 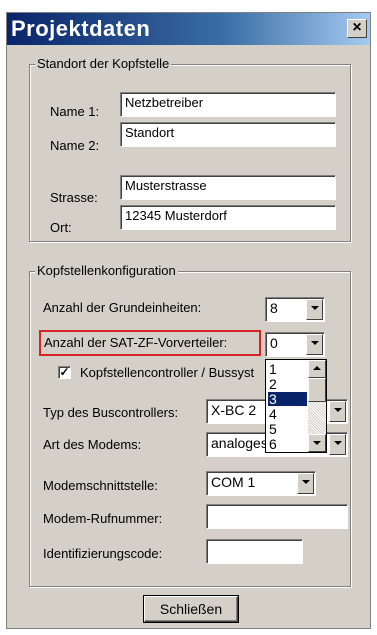 I want to click on name1-label: Name 1:, so click(x=75, y=111).